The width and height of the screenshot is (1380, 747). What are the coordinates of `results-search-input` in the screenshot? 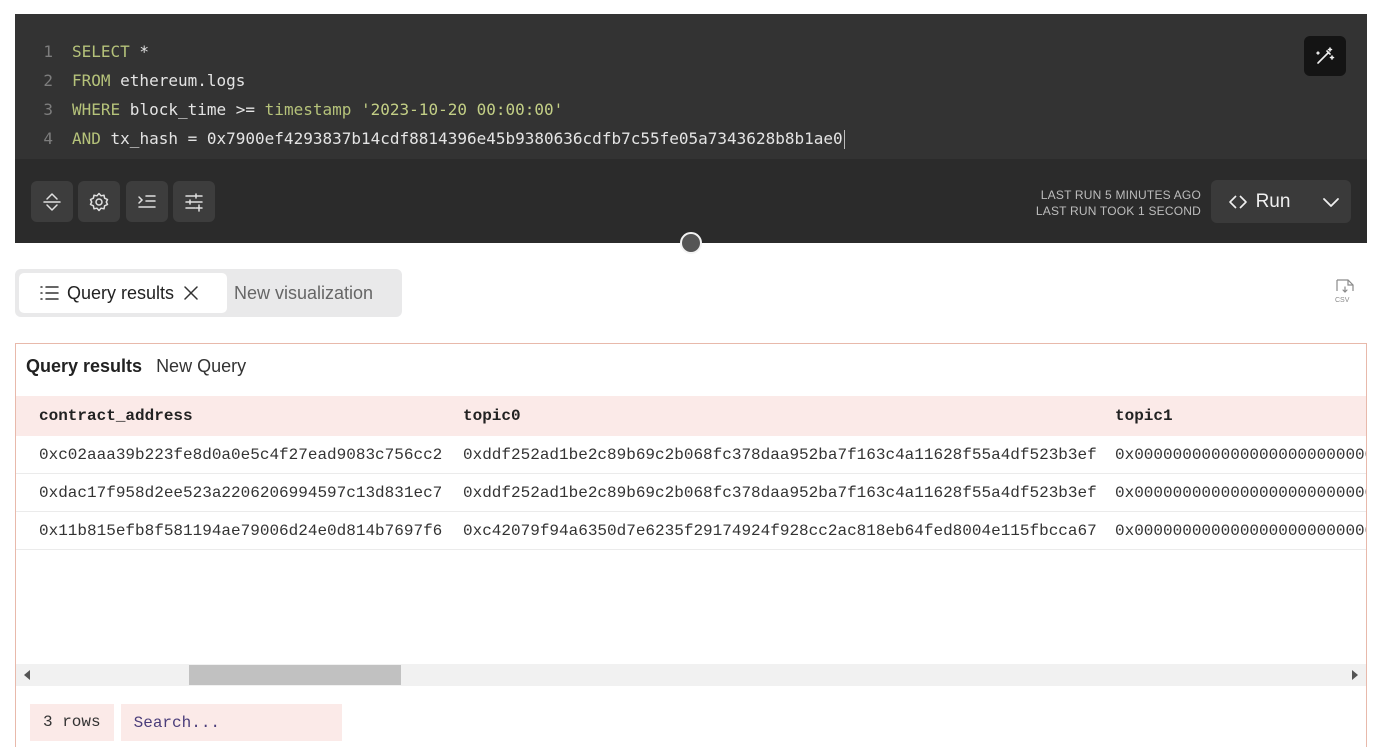 It's located at (231, 722).